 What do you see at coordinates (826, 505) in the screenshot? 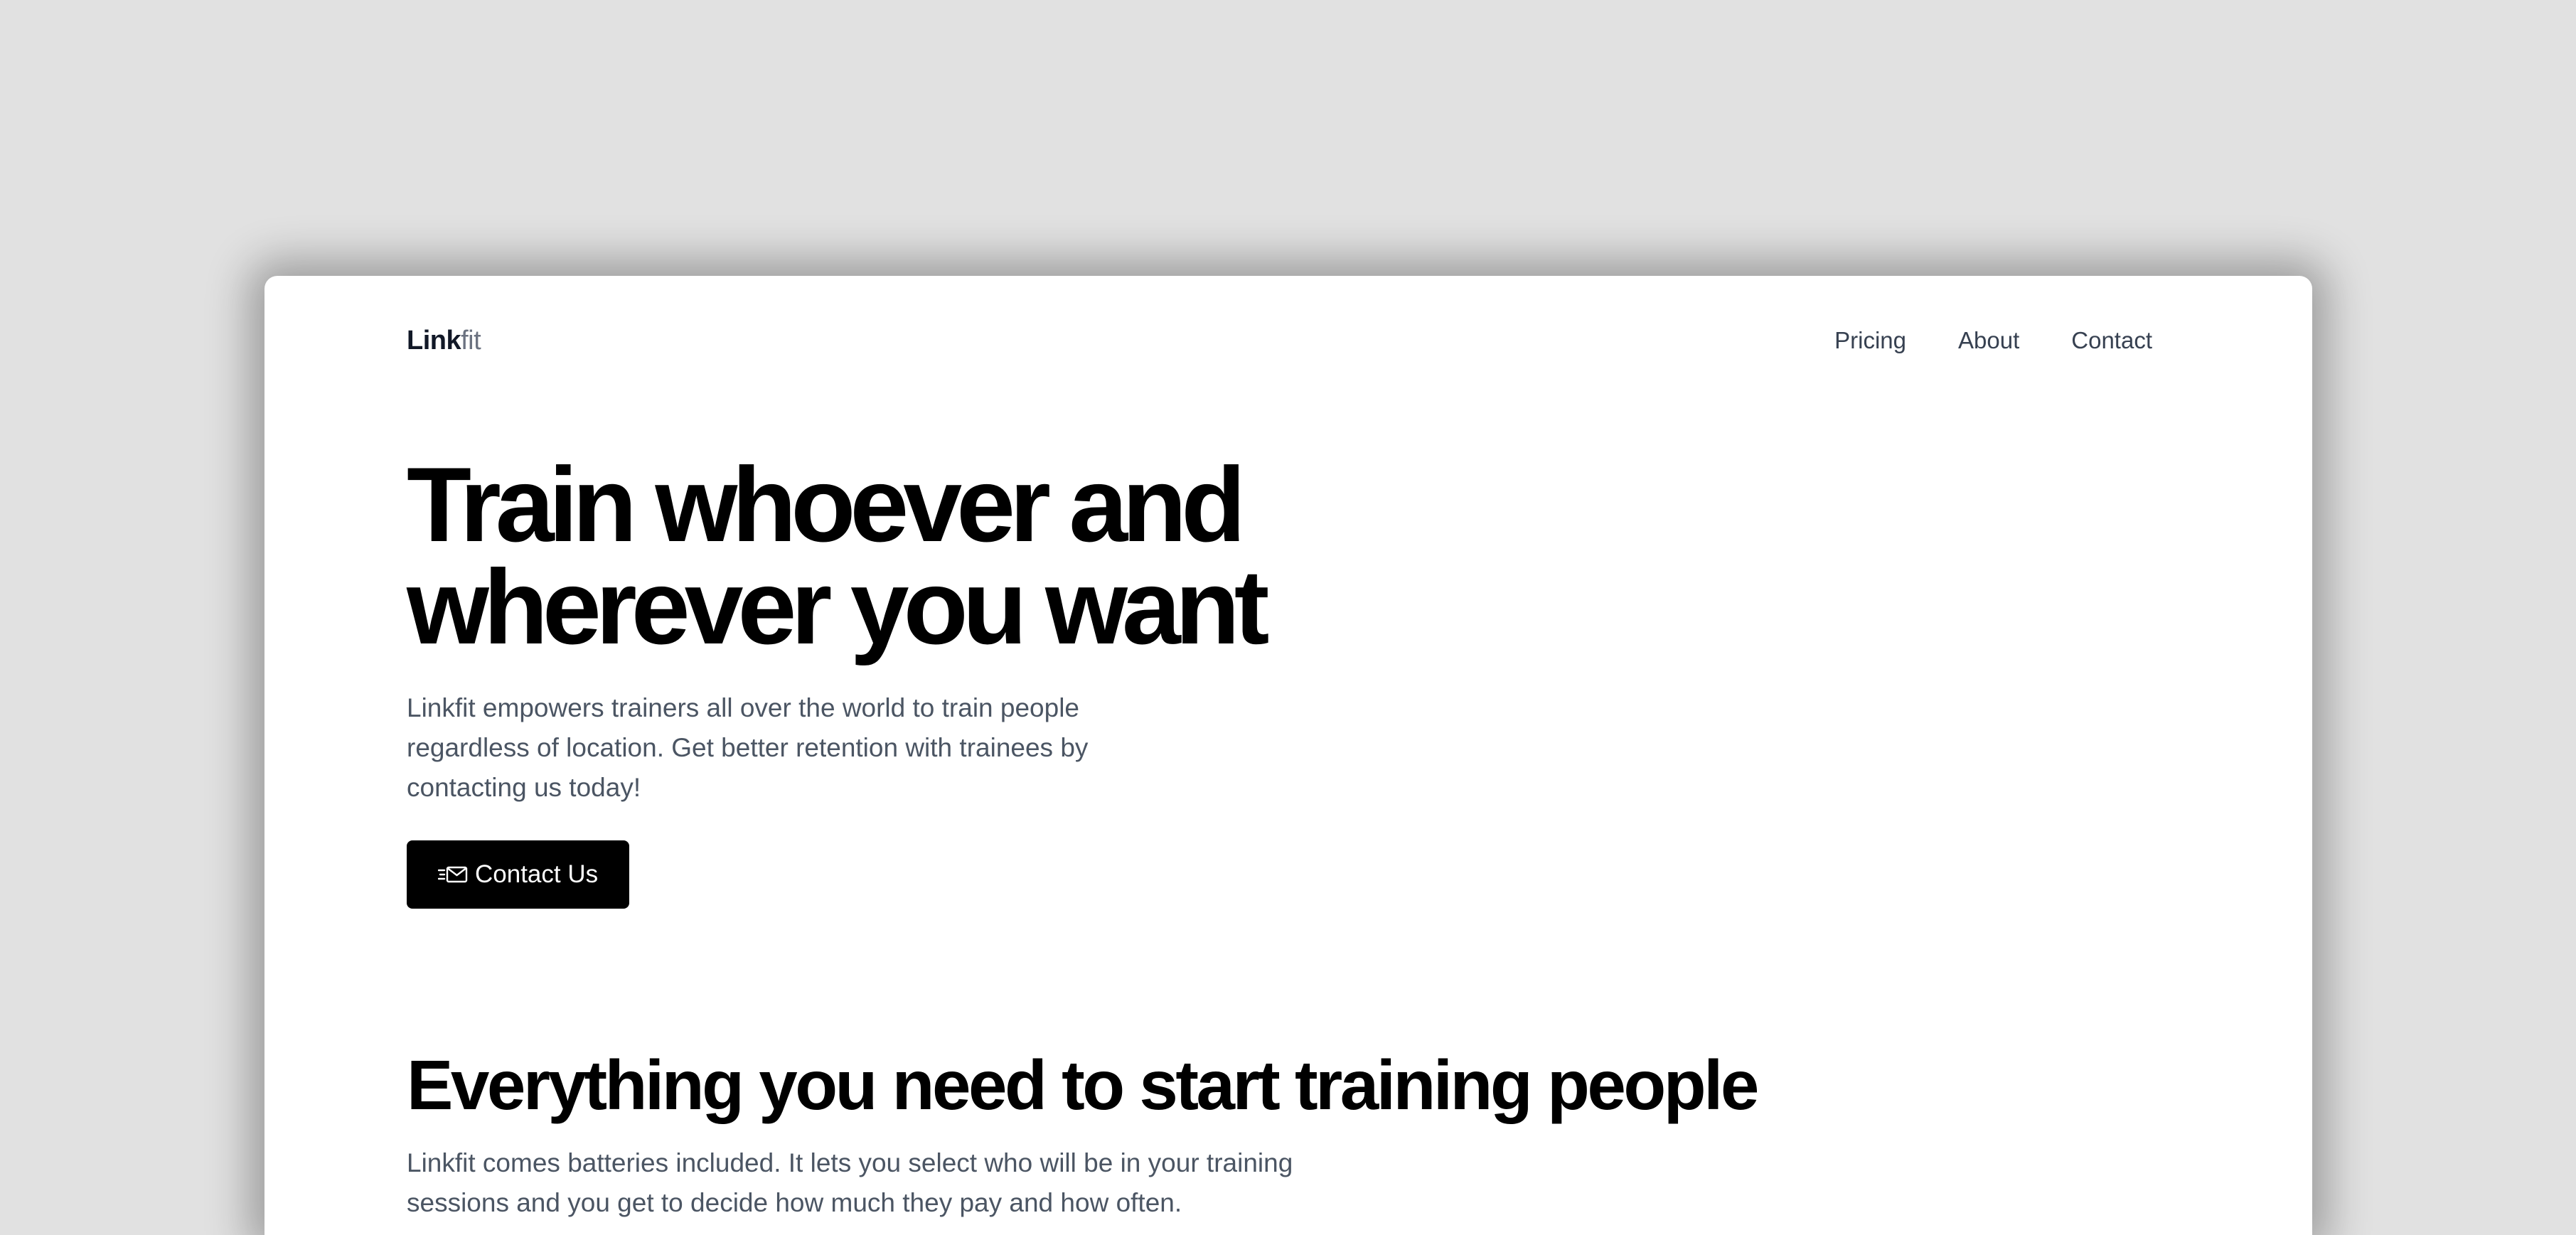
I see `hero-title-line-1: Train whoever and` at bounding box center [826, 505].